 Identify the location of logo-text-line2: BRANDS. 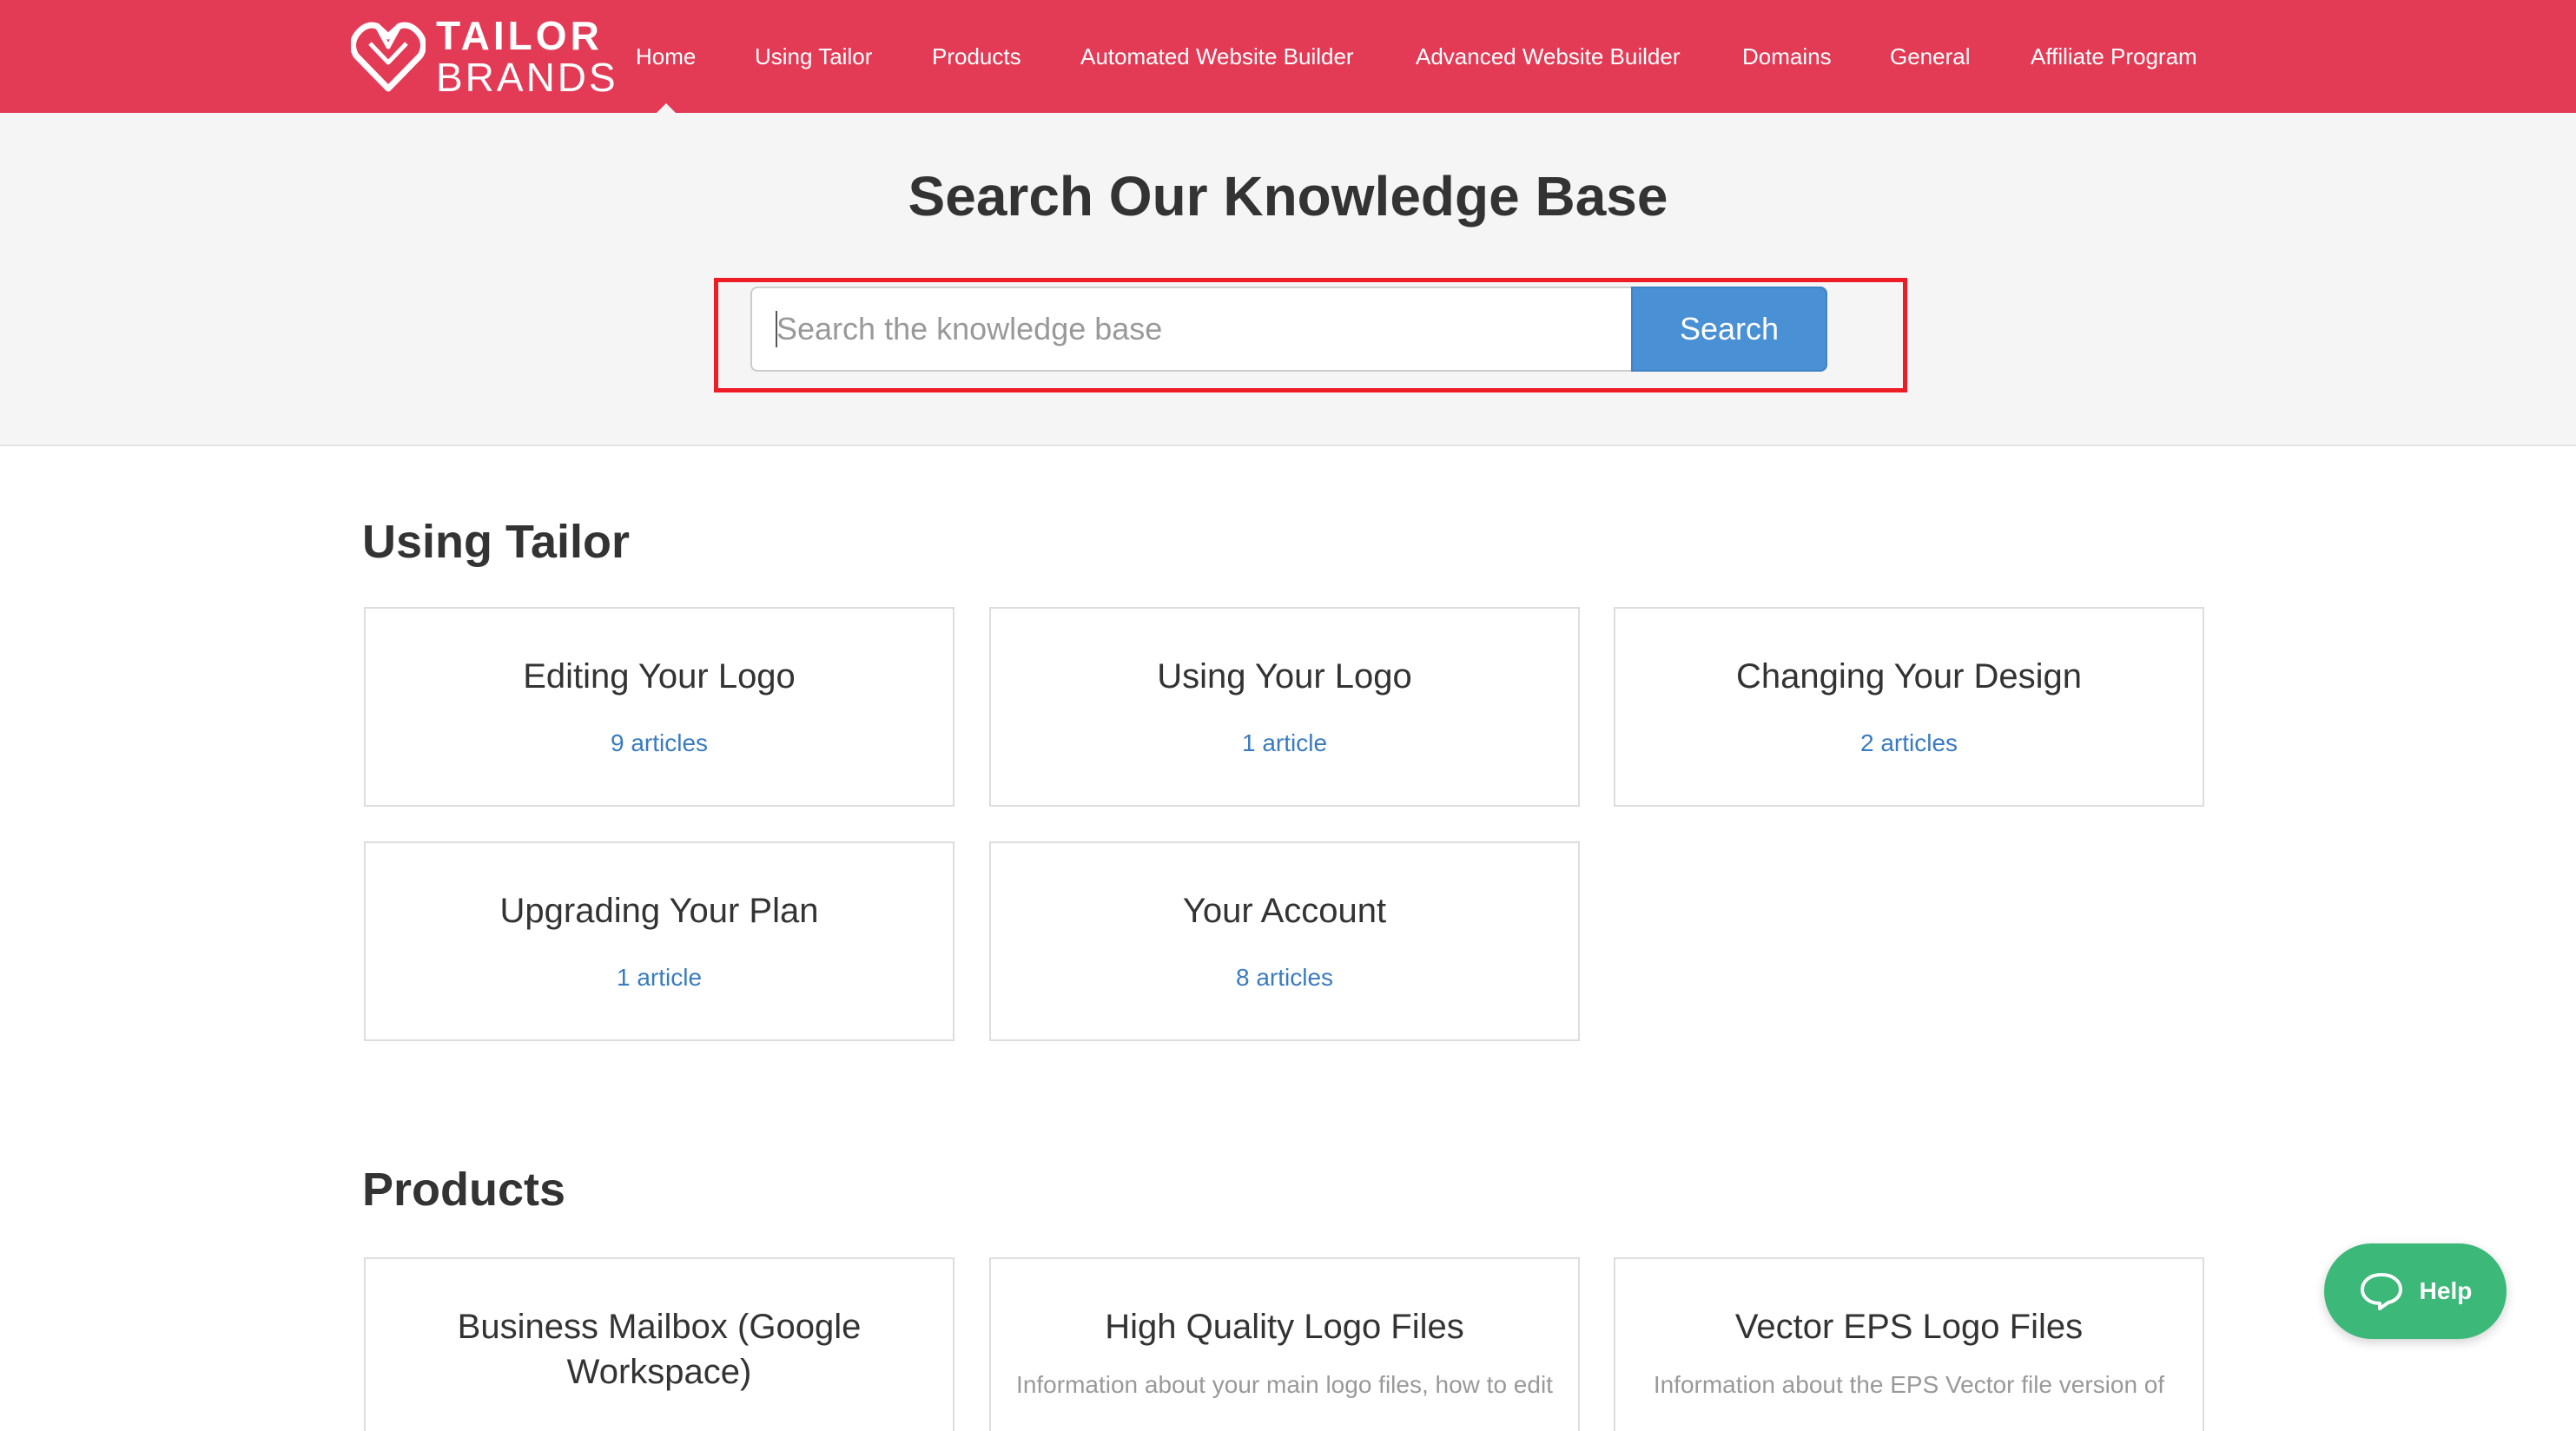
(527, 77).